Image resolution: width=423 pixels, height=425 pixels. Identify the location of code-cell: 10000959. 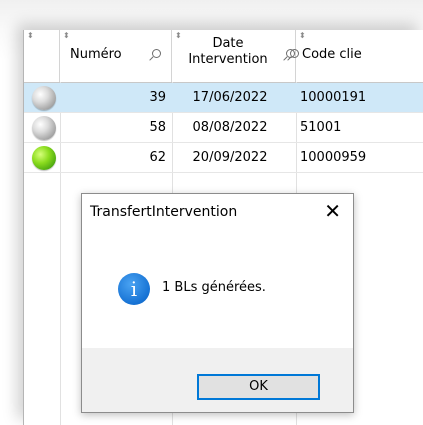
(333, 157).